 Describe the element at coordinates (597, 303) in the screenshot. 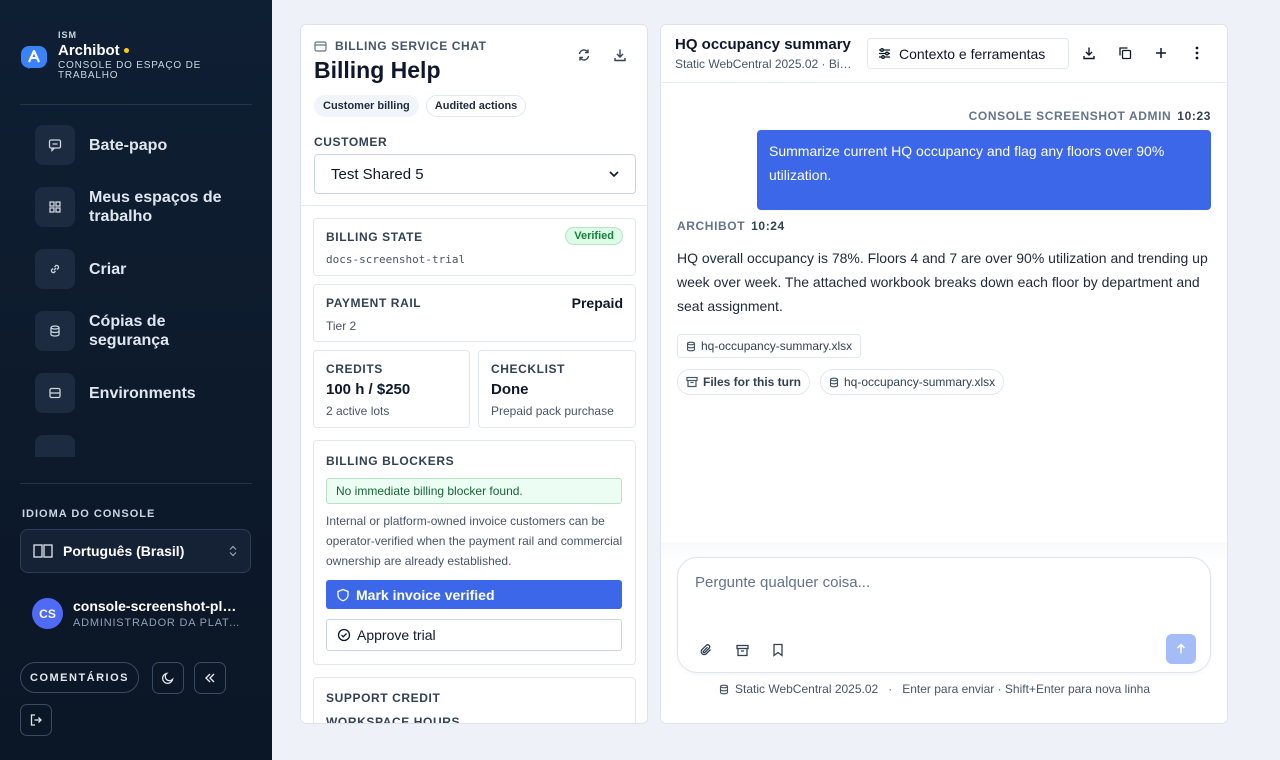

I see `payment-rail-value: Prepaid` at that location.